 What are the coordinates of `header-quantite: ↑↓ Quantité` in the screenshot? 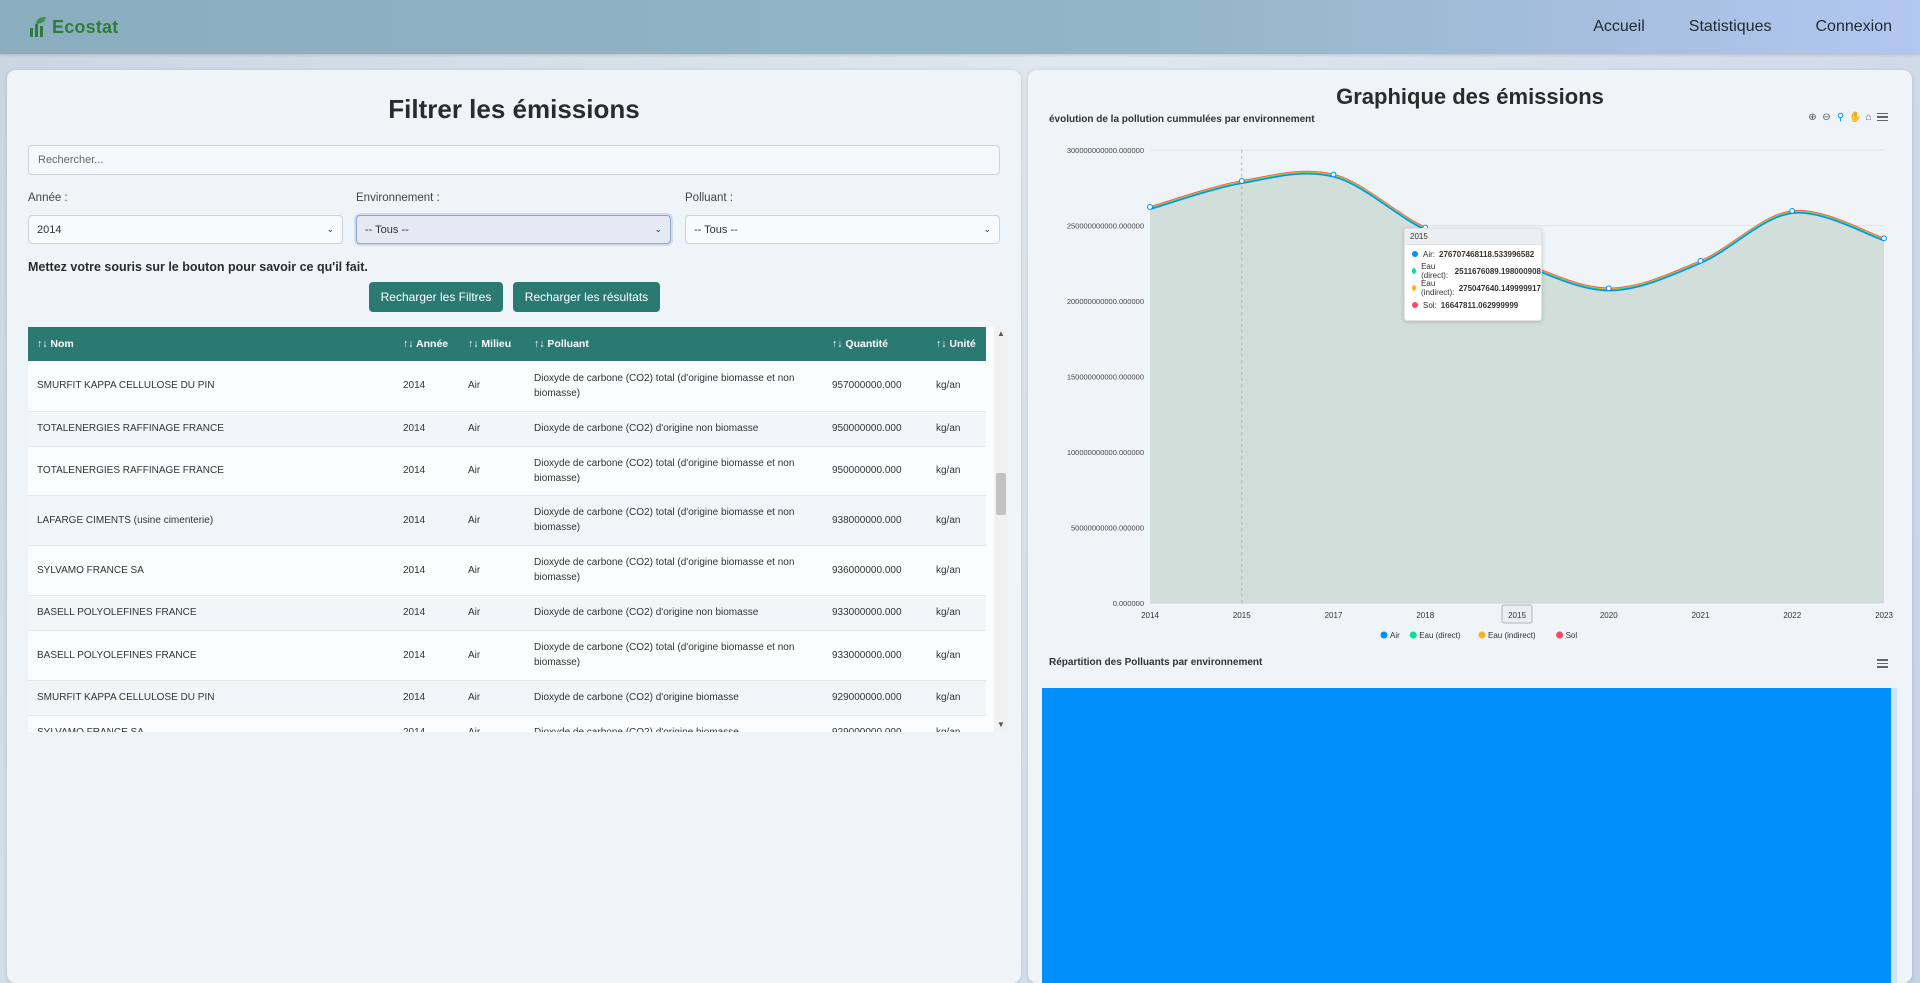 It's located at (875, 344).